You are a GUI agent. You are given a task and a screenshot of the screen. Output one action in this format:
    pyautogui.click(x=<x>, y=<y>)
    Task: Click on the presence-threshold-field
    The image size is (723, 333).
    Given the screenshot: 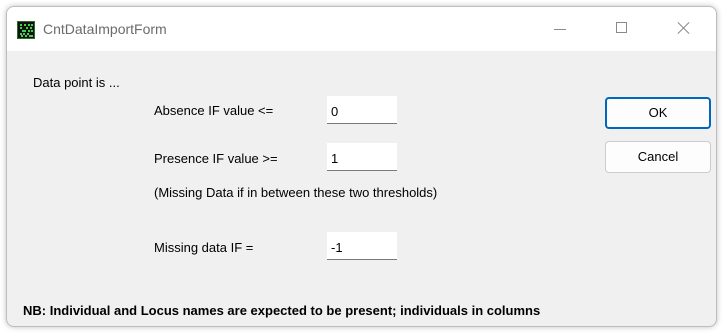 What is the action you would take?
    pyautogui.click(x=362, y=157)
    